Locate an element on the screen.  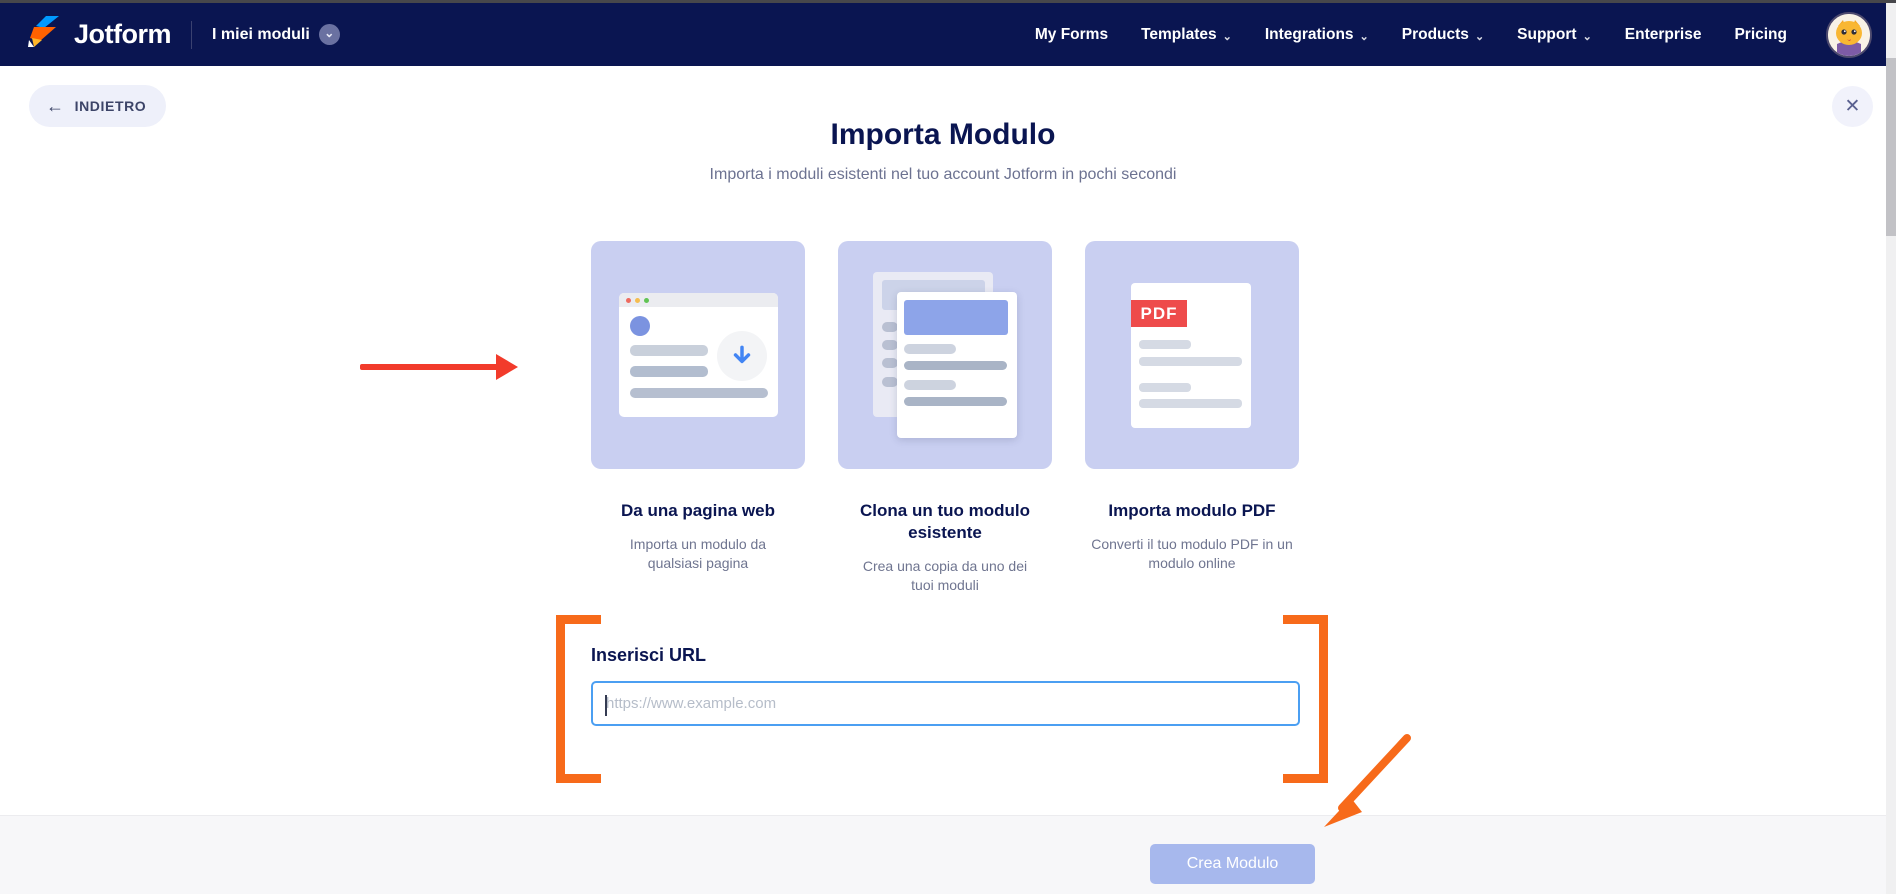
annotation-orange-arrow is located at coordinates (1365, 784).